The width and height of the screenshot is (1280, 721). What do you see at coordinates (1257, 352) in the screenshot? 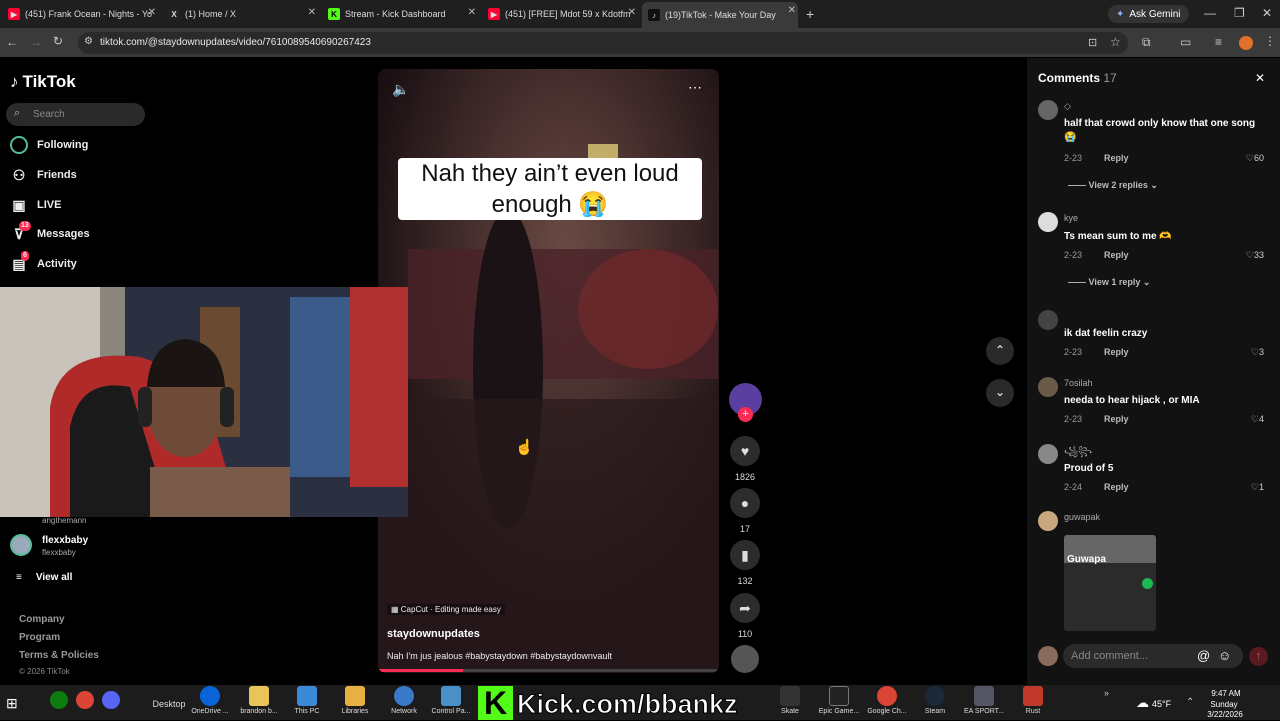
I see `comment-like-button: ♡3` at bounding box center [1257, 352].